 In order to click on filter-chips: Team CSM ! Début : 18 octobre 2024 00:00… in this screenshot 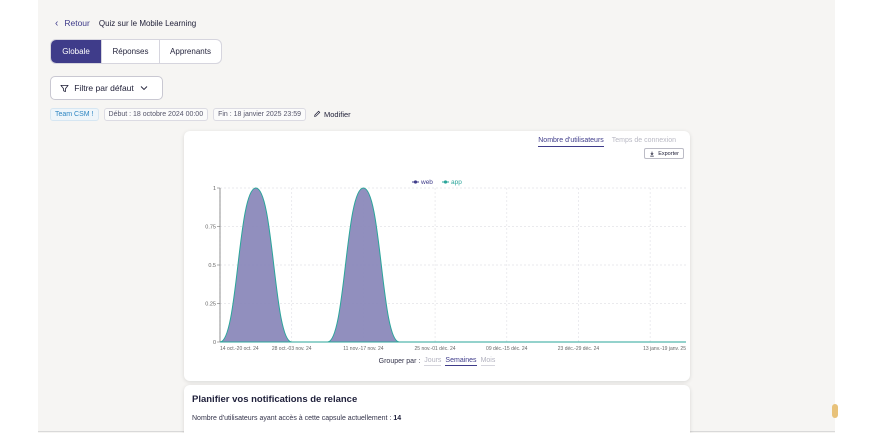, I will do `click(200, 114)`.